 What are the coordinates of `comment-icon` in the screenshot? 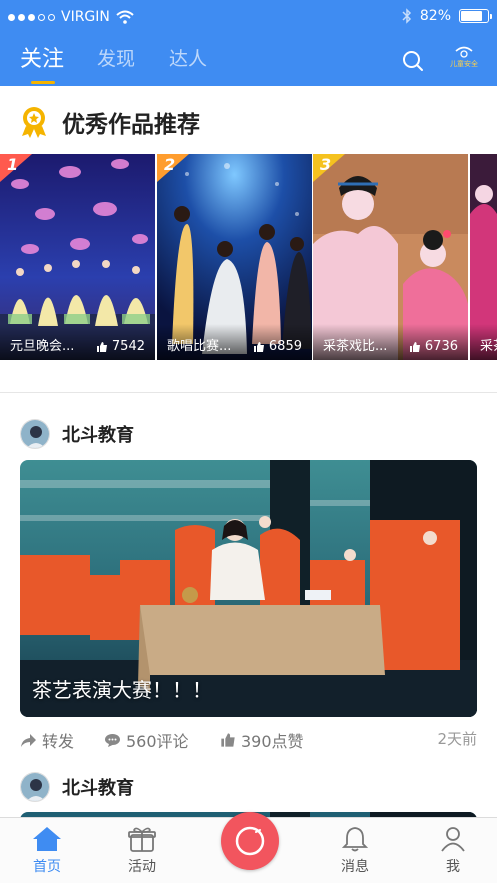 It's located at (112, 740).